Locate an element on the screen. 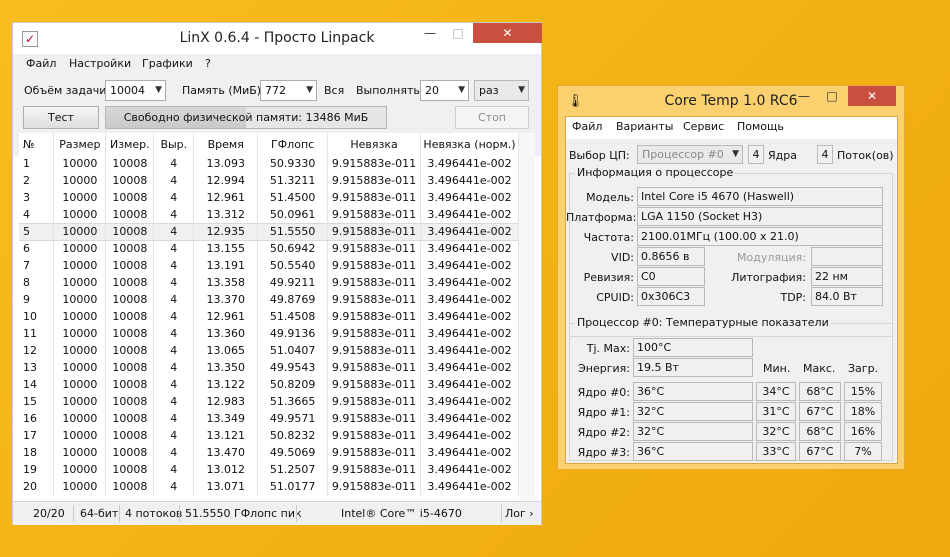 The image size is (950, 557). cell-time: 13.350 is located at coordinates (226, 367).